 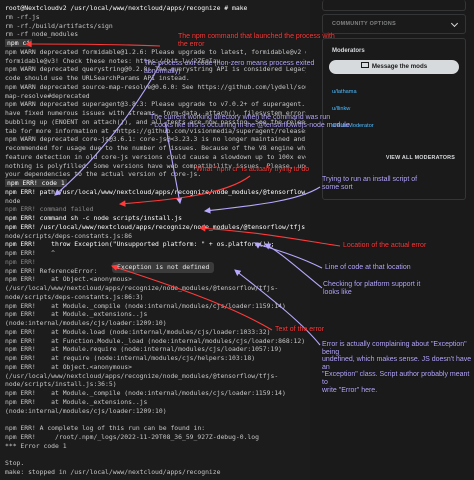 I want to click on message-mods-label: Message the mods, so click(x=399, y=66).